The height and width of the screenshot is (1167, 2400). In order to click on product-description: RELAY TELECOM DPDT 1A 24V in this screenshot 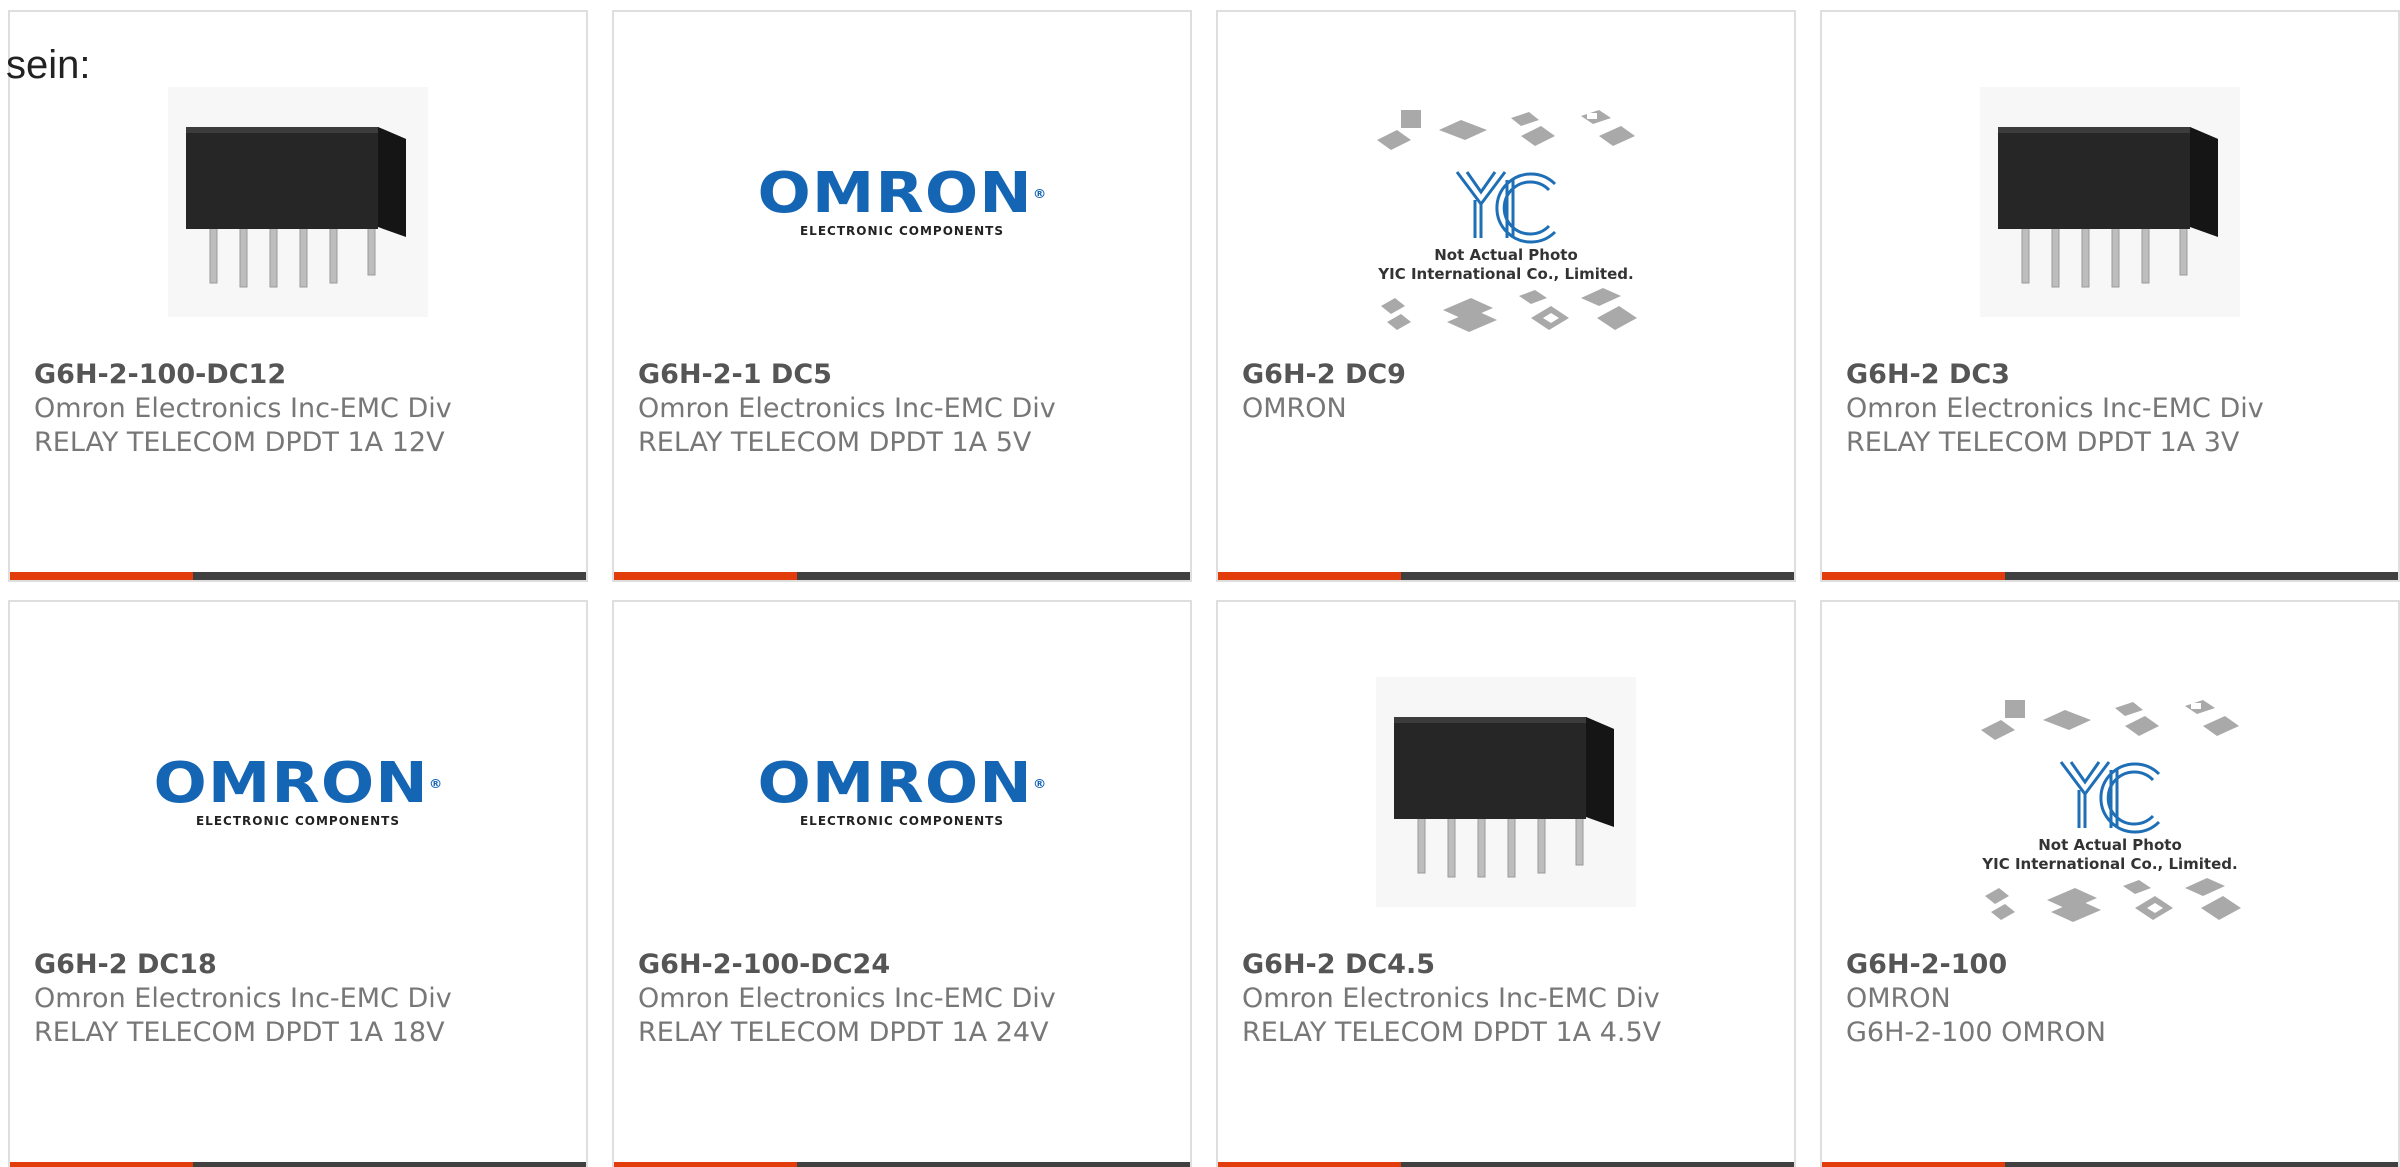, I will do `click(843, 1032)`.